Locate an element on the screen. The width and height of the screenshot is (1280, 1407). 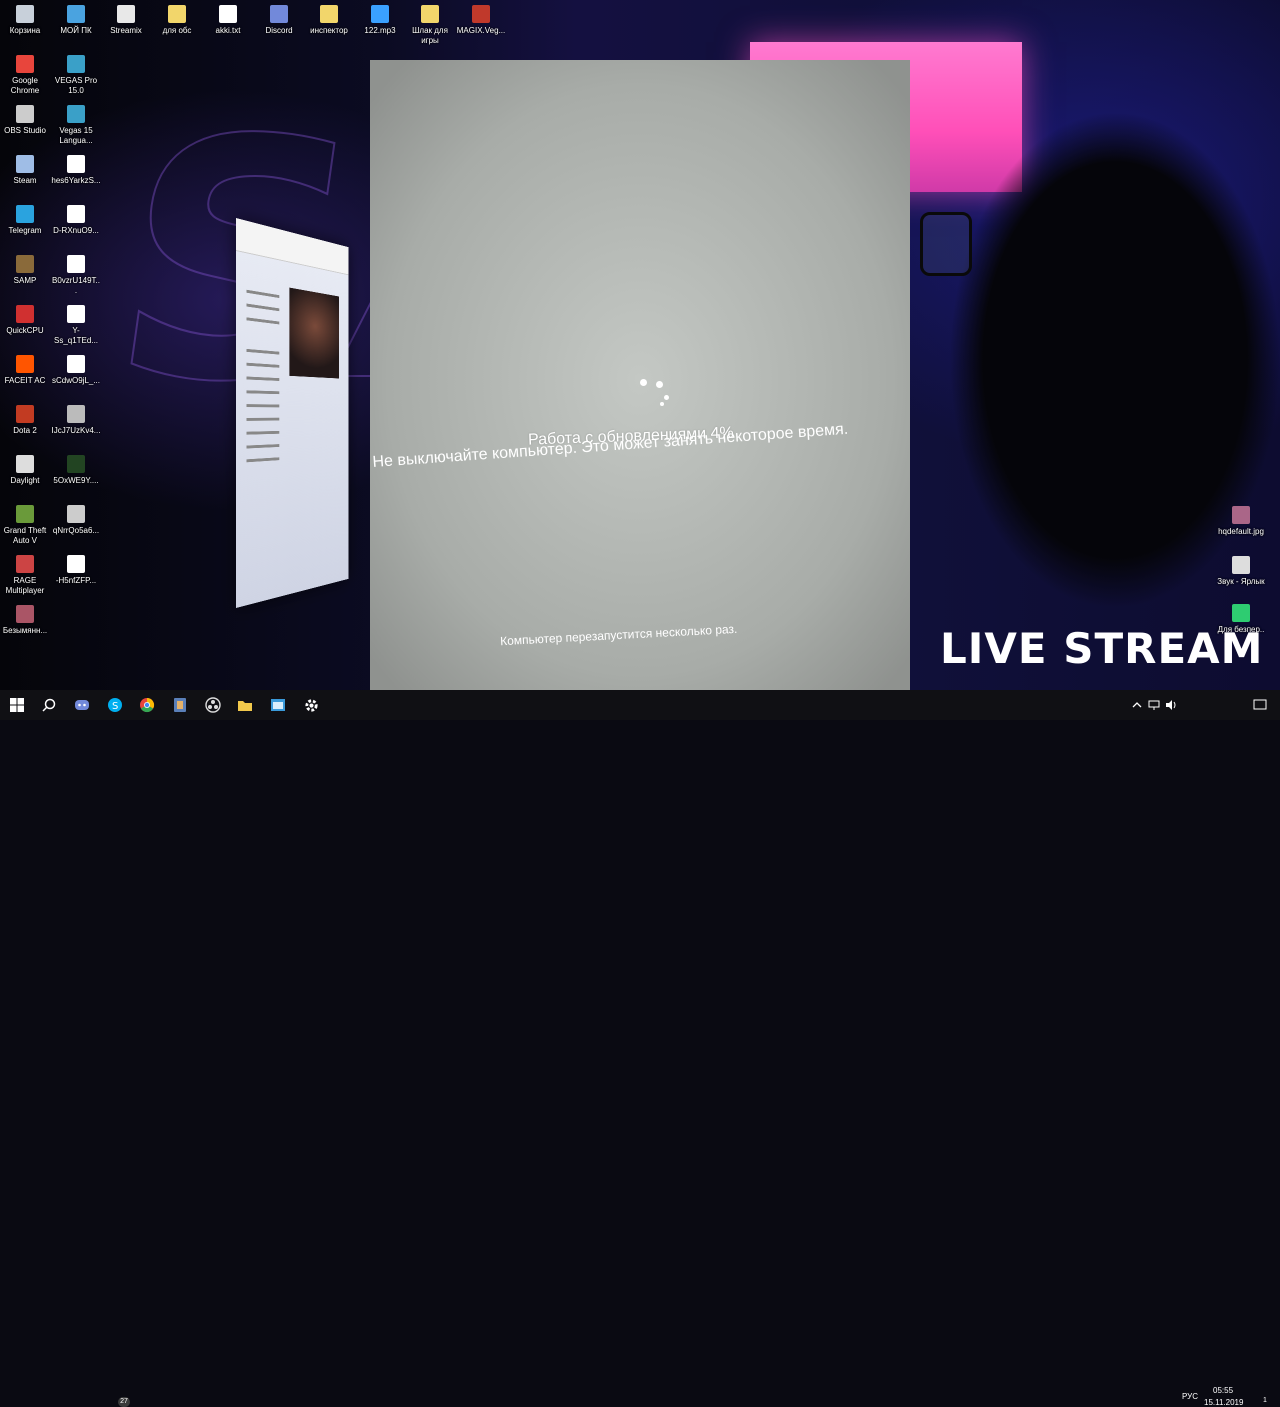
desktop-icon-label: Discord is located at coordinates (279, 30).